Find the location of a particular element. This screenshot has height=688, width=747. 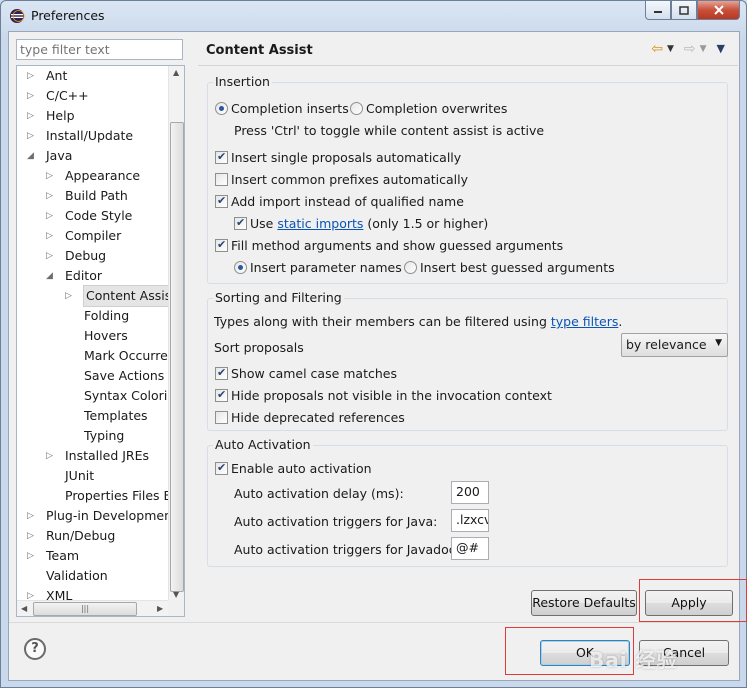

insert-common-checkbox: Insert common prefixes automatically is located at coordinates (341, 180).